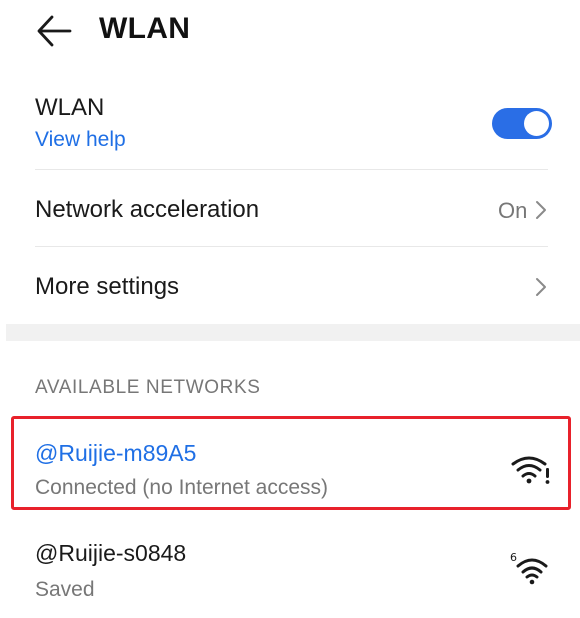 The width and height of the screenshot is (580, 618). Describe the element at coordinates (111, 553) in the screenshot. I see `network-name: @Ruijie-s0848` at that location.